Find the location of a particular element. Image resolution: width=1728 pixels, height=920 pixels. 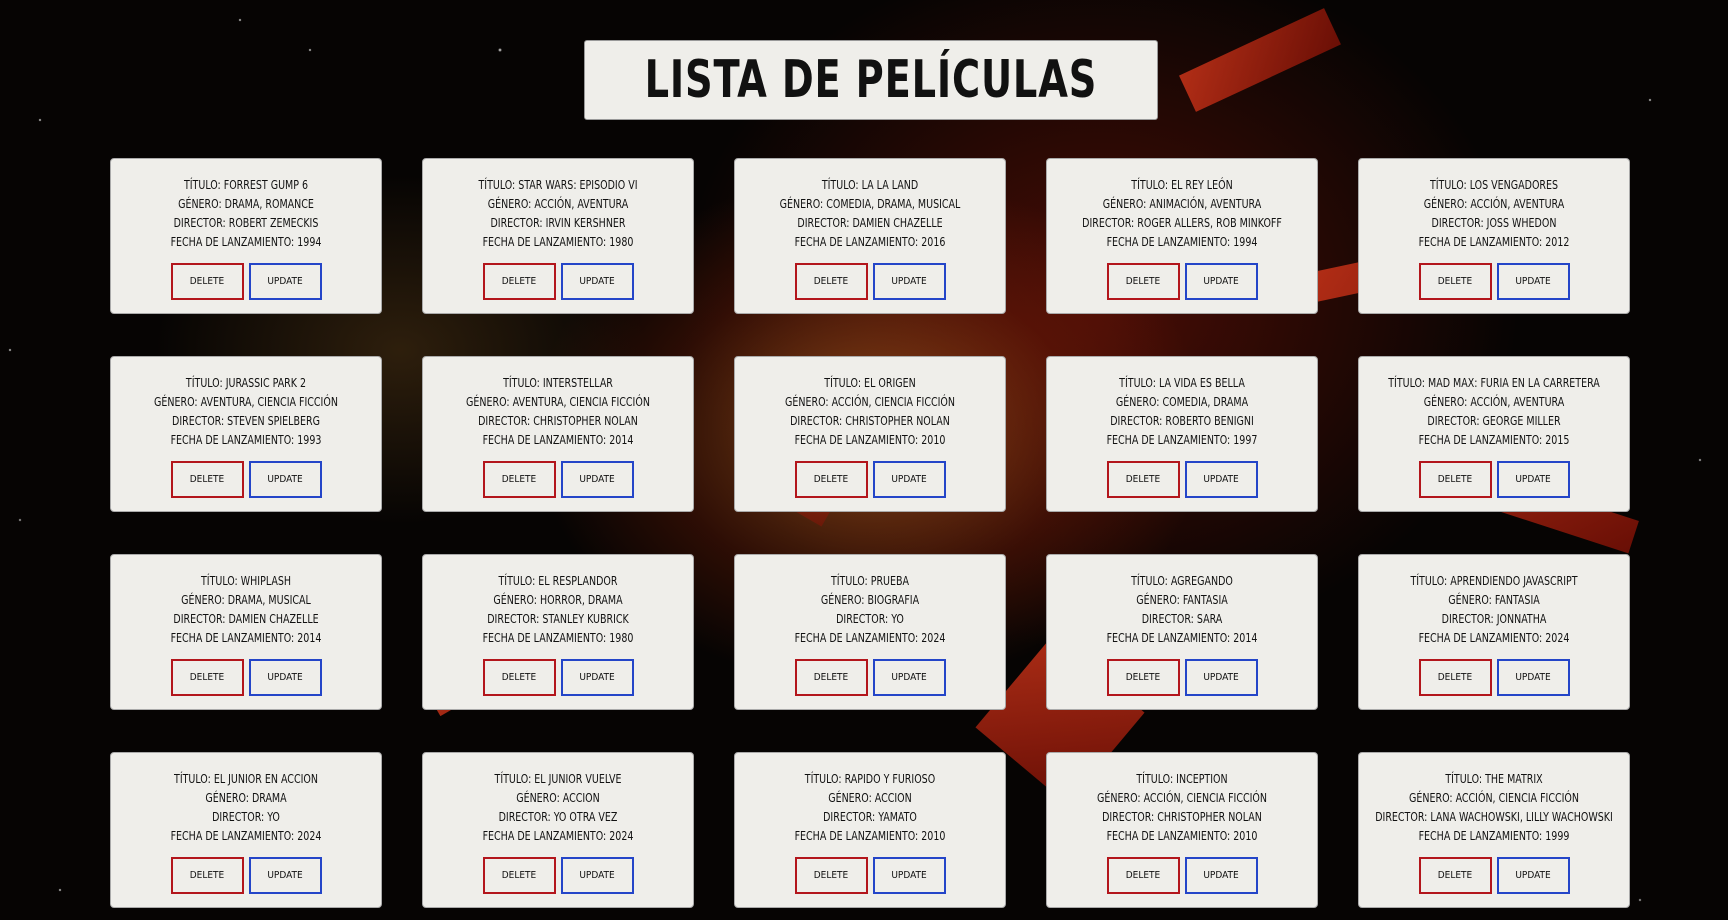

movie-genre: GÉNERO: DRAMA, MUSICAL is located at coordinates (246, 600).